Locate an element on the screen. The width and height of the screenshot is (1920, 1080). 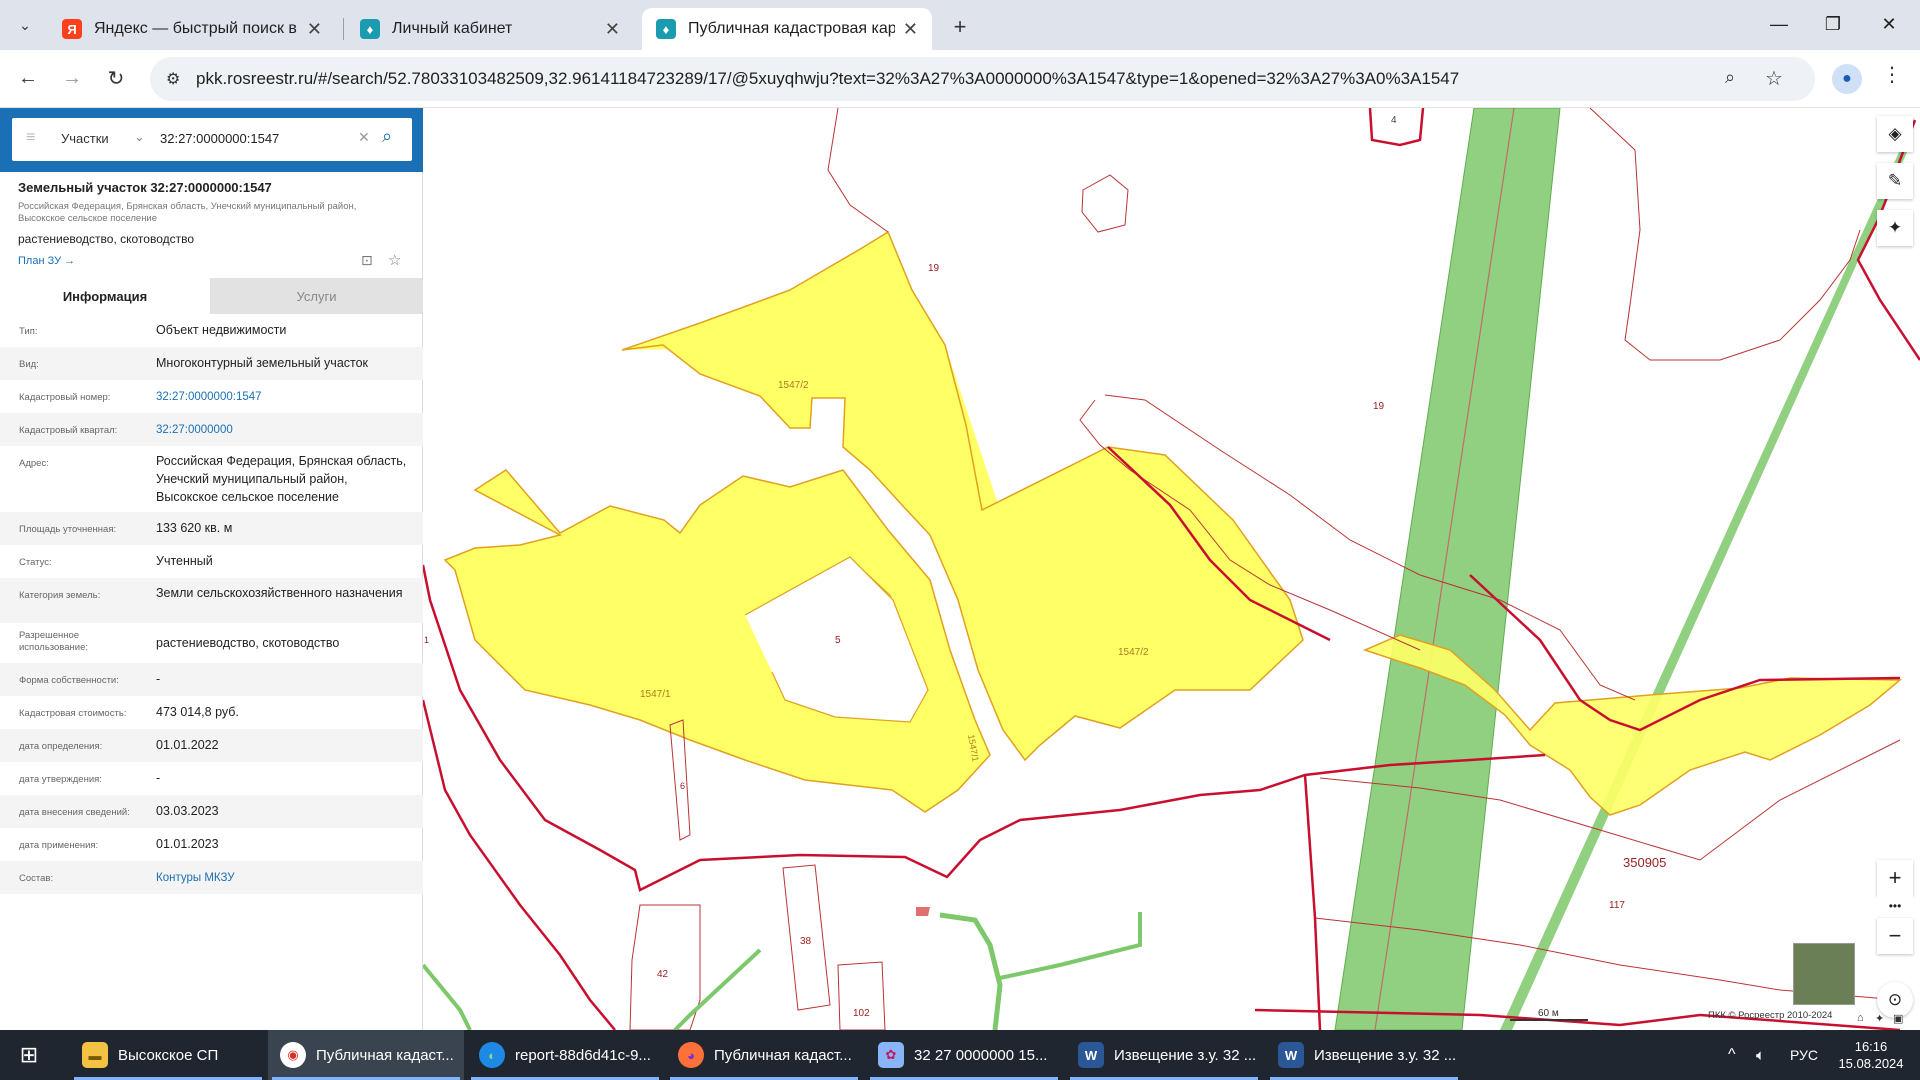
print-icon: ▣ is located at coordinates (1898, 1018).